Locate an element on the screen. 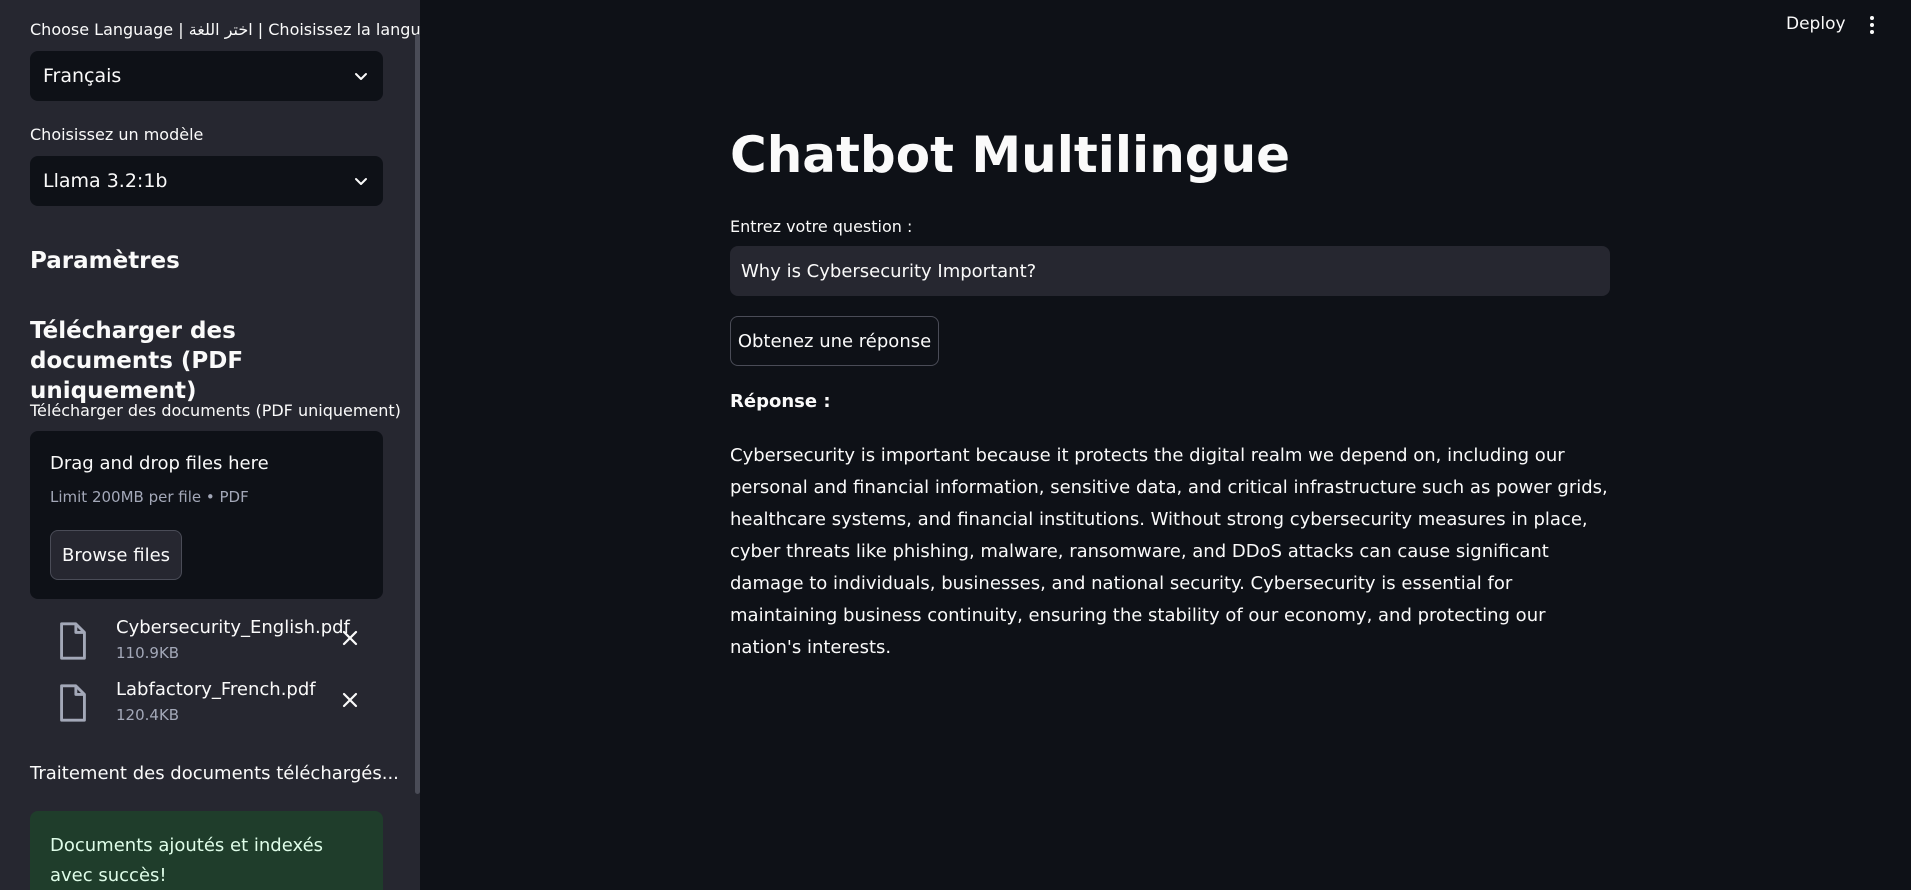  deploy-button: Deploy is located at coordinates (1816, 24).